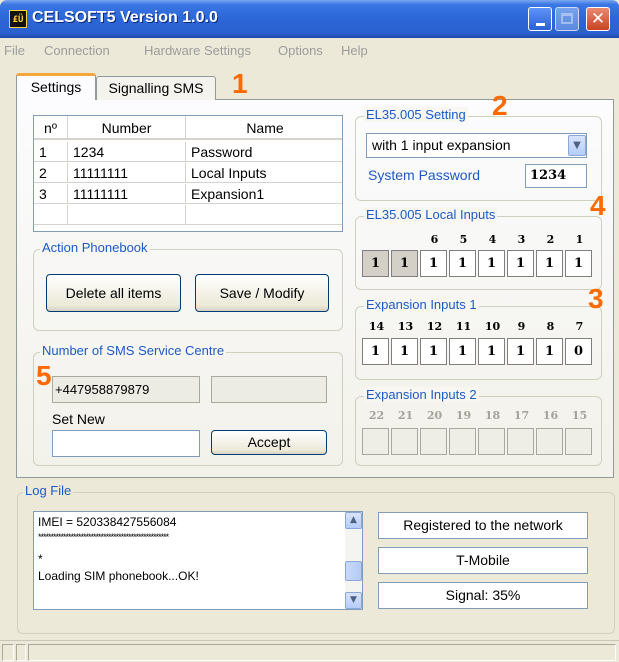  Describe the element at coordinates (521, 326) in the screenshot. I see `expansion1-header: 9` at that location.